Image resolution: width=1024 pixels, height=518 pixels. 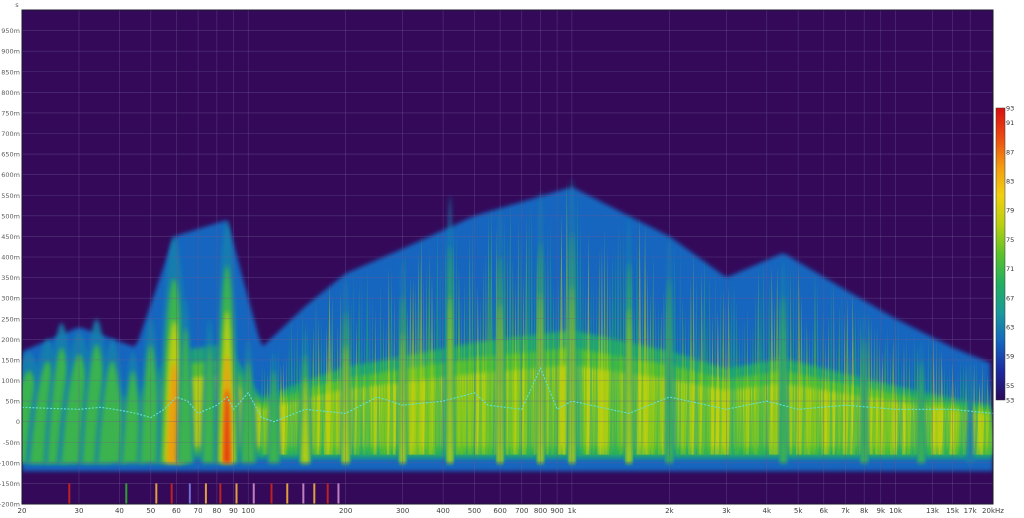 What do you see at coordinates (10, 216) in the screenshot?
I see `y-tick-label: 500m` at bounding box center [10, 216].